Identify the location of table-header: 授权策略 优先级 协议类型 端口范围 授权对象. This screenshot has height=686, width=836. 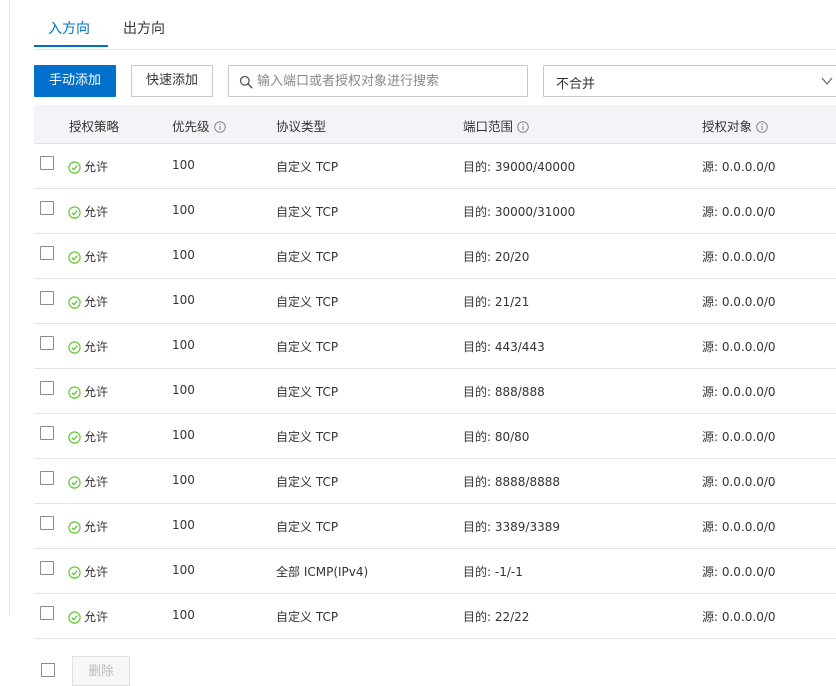
(435, 124).